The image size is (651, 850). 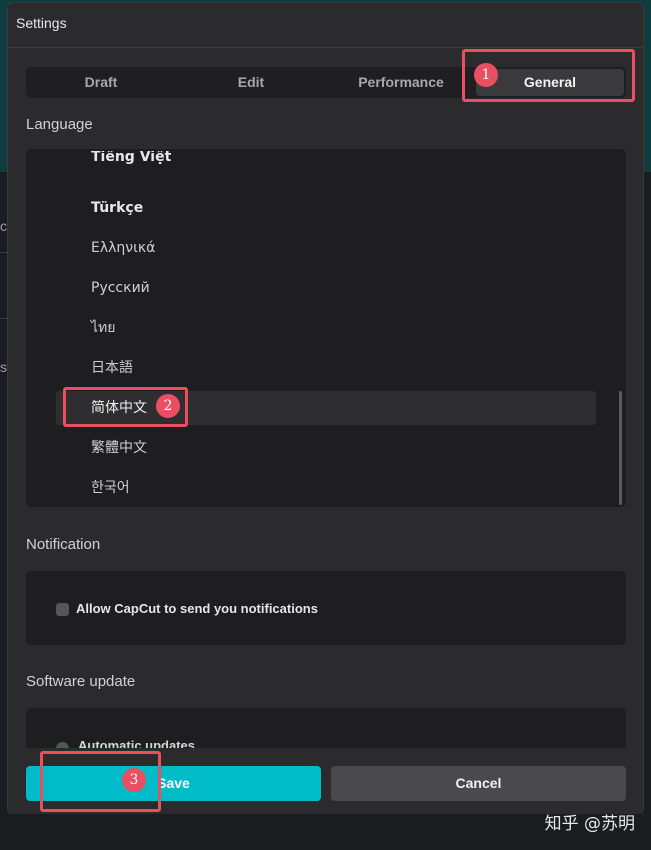 I want to click on language-section-label: Language, so click(x=59, y=124).